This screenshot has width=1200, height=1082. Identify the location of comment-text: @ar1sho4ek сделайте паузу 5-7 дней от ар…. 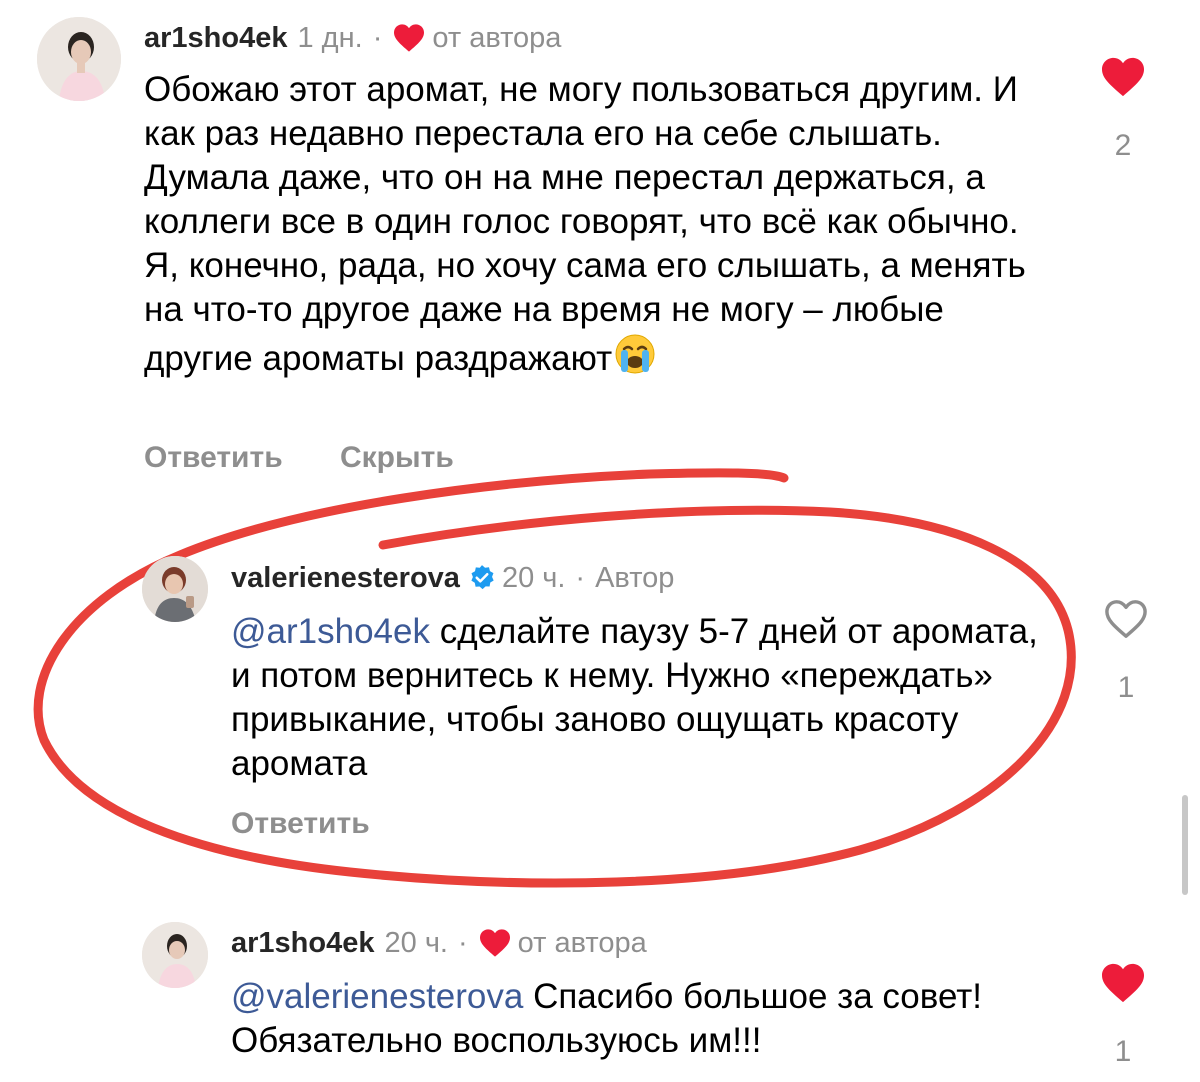
(641, 698).